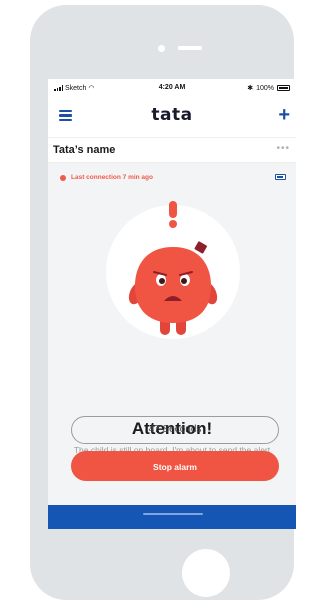 The image size is (320, 601). What do you see at coordinates (161, 48) in the screenshot?
I see `front-camera` at bounding box center [161, 48].